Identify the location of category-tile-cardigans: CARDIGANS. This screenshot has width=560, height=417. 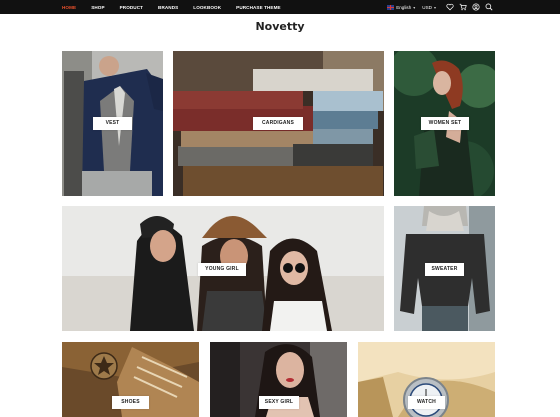
(278, 123).